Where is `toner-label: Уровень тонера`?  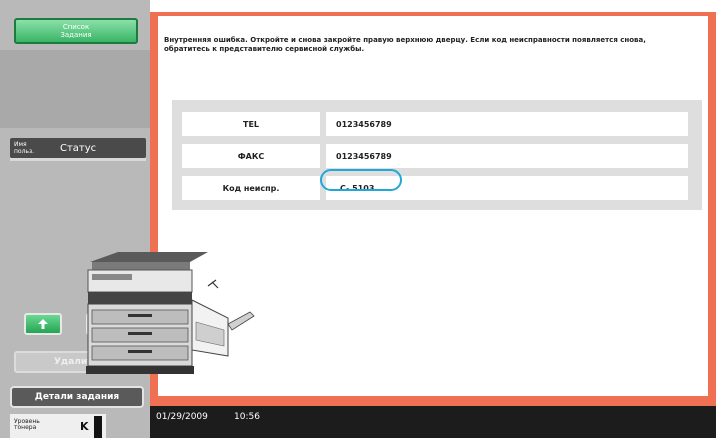 toner-label: Уровень тонера is located at coordinates (27, 424).